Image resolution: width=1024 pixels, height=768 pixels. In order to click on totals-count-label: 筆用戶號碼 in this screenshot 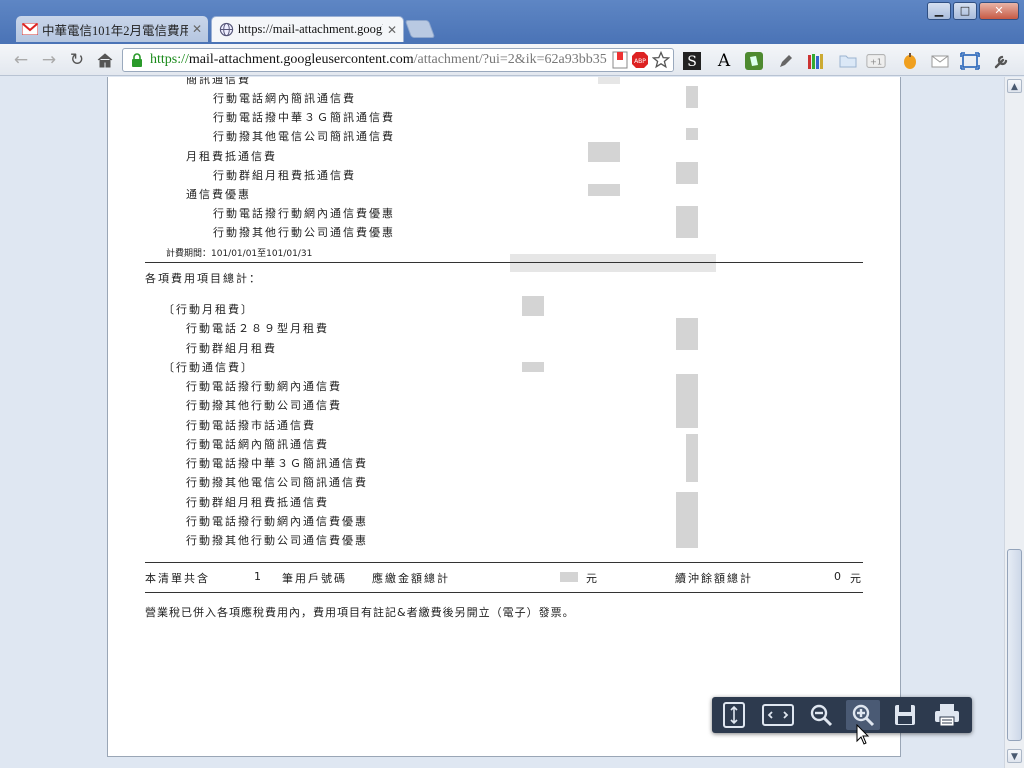, I will do `click(314, 578)`.